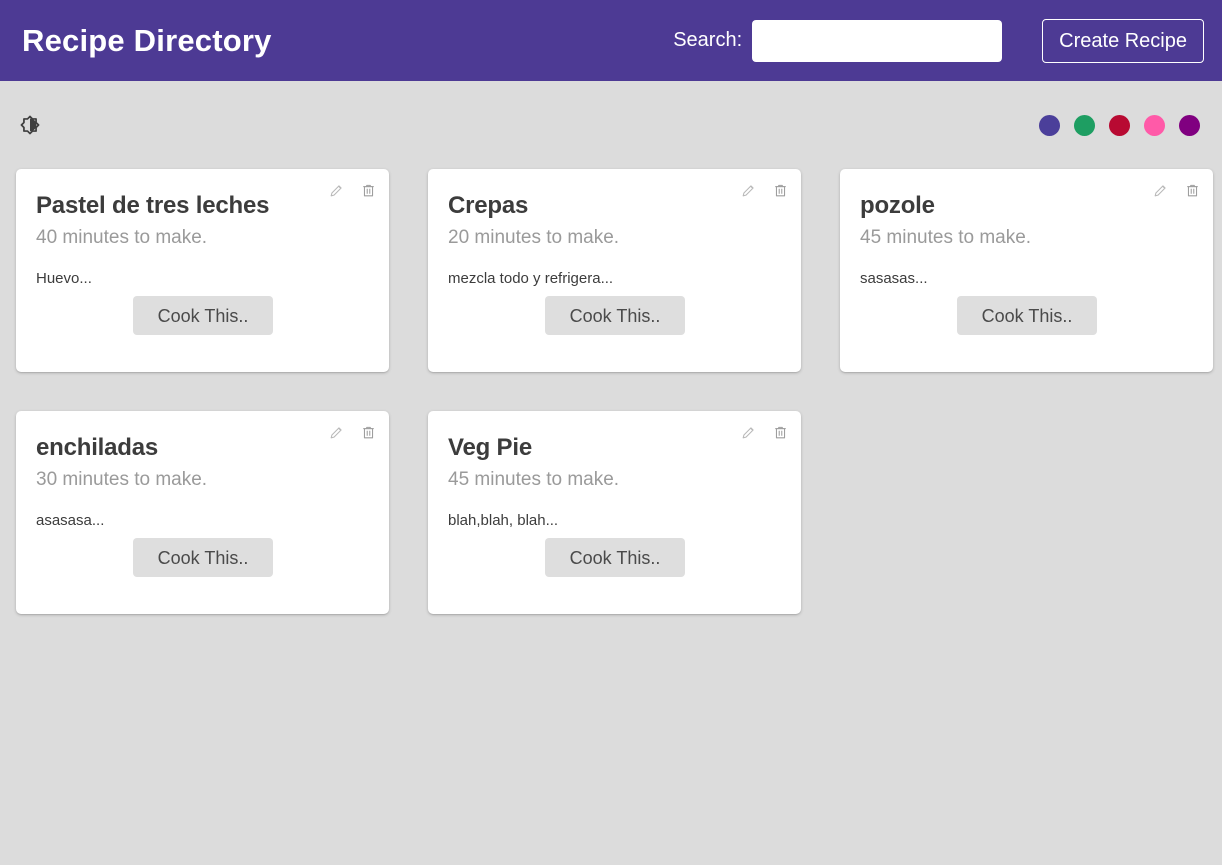 This screenshot has width=1222, height=865. I want to click on search-label: Search:, so click(708, 40).